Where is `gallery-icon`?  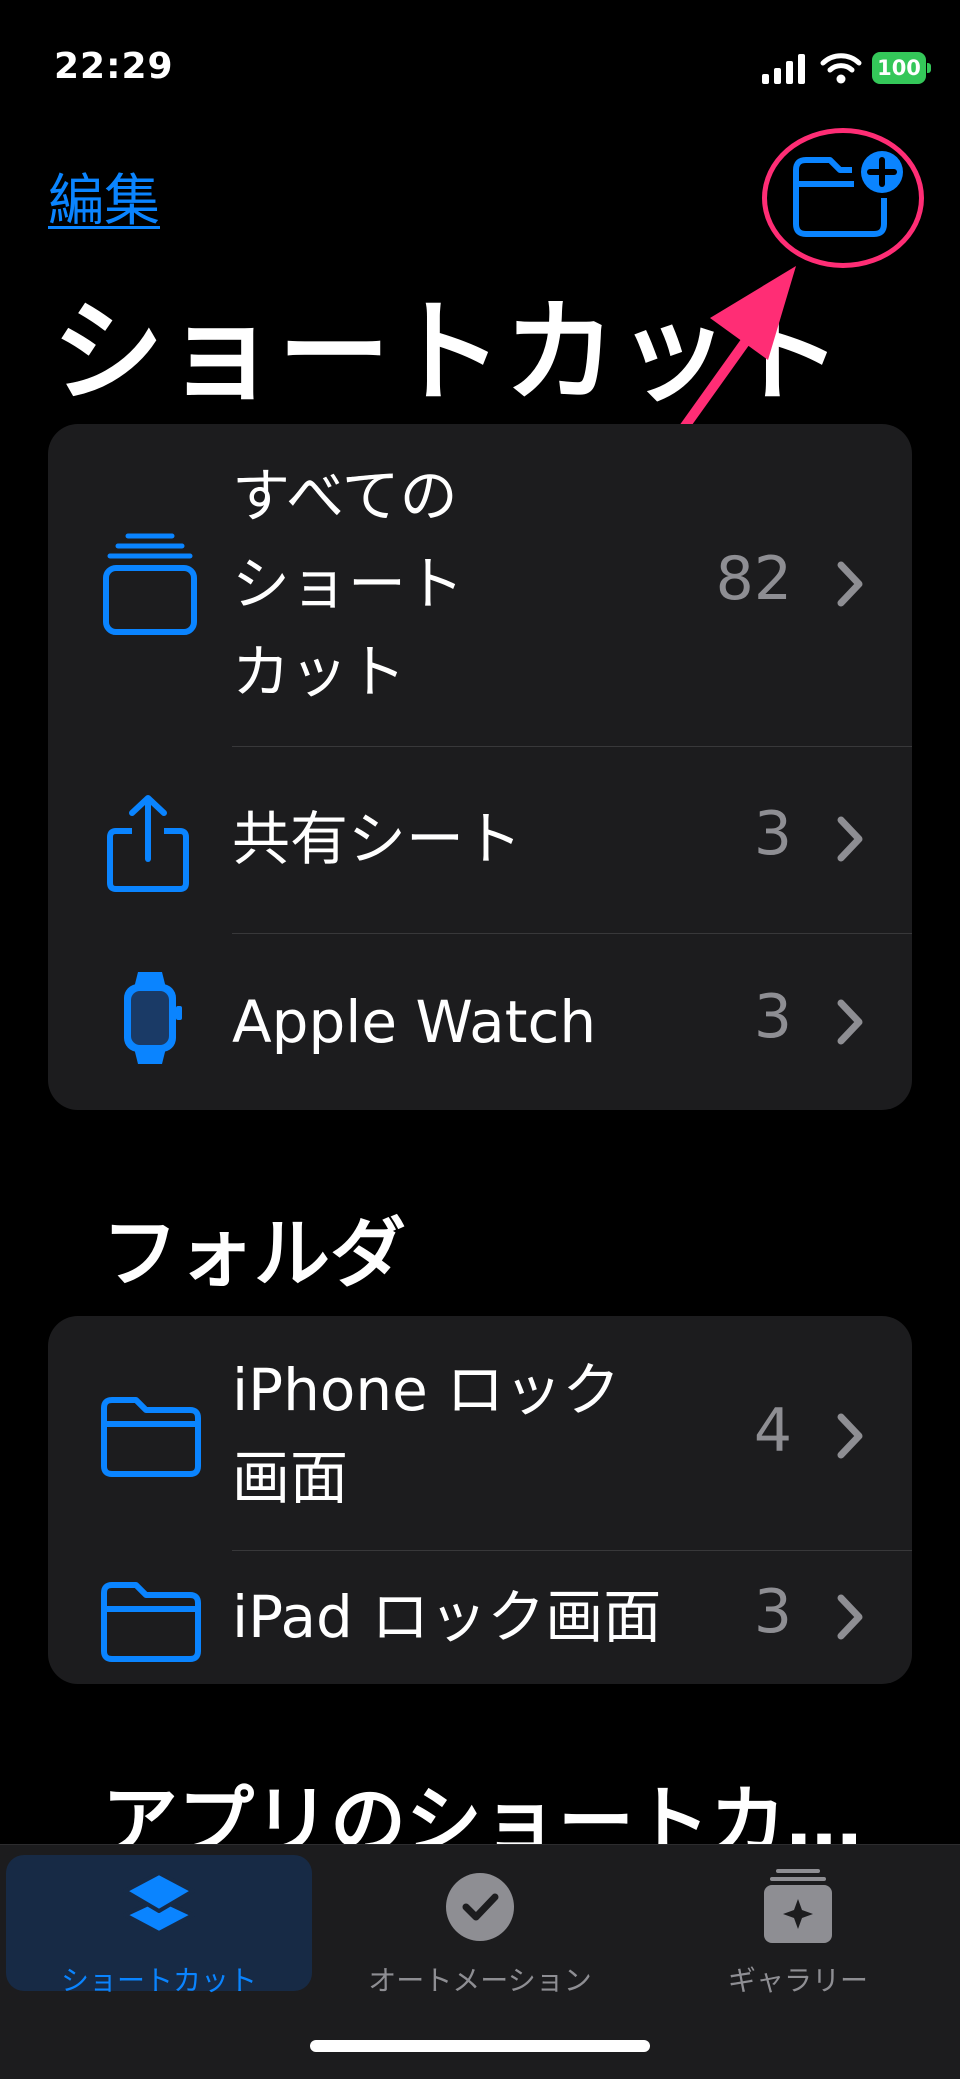
gallery-icon is located at coordinates (798, 1906).